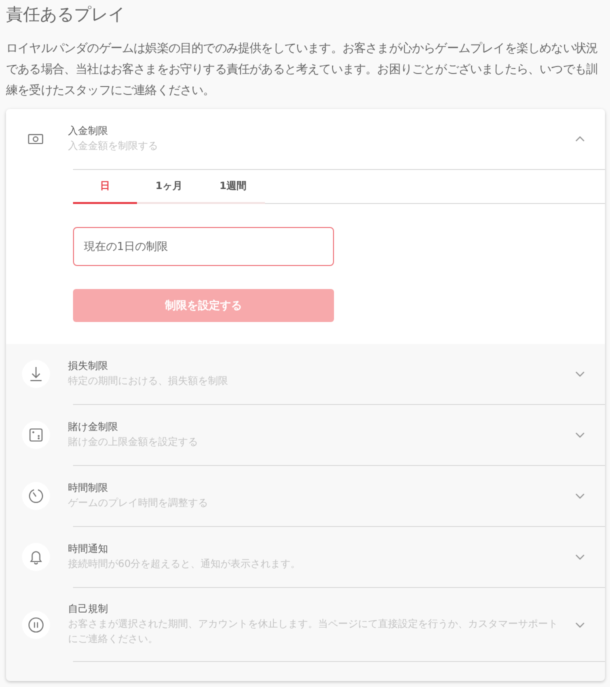 This screenshot has height=687, width=610. I want to click on limit-title: 賭け金制限, so click(93, 427).